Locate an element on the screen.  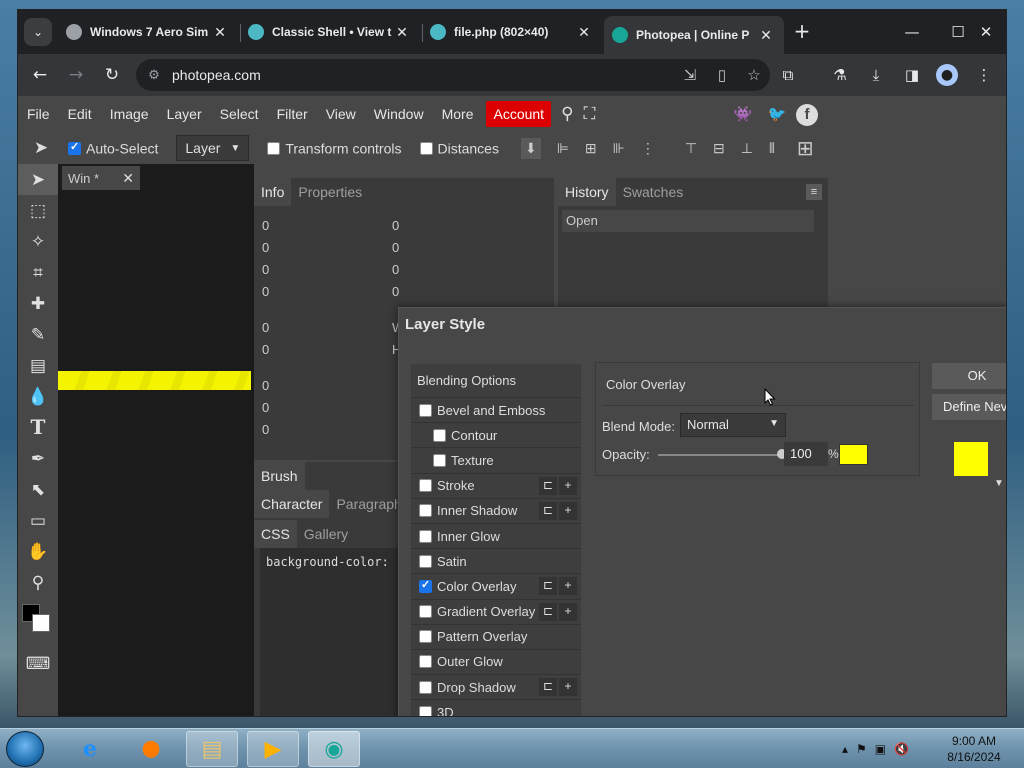
volume-muted-icon: 🔇 is located at coordinates (901, 749).